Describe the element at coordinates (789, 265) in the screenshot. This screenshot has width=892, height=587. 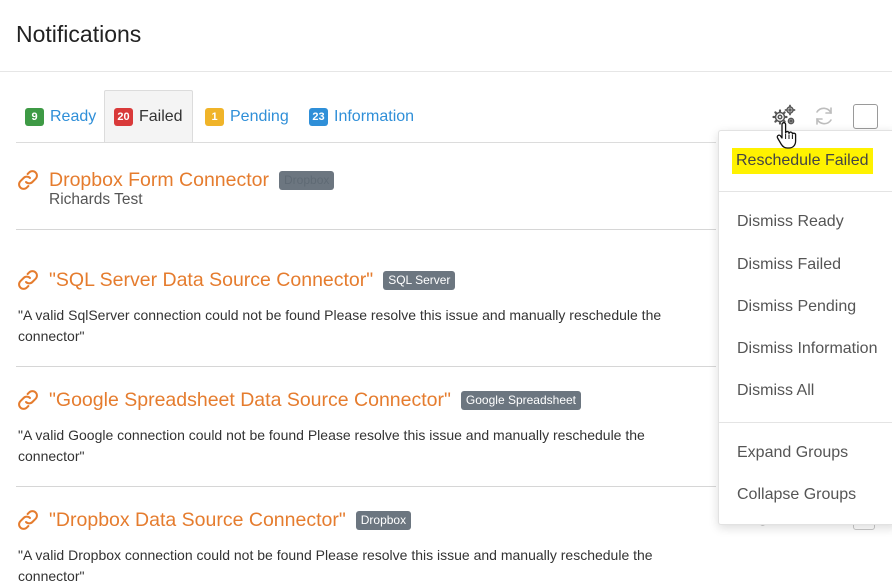
I see `menu-dismiss-failed: Dismiss Failed` at that location.